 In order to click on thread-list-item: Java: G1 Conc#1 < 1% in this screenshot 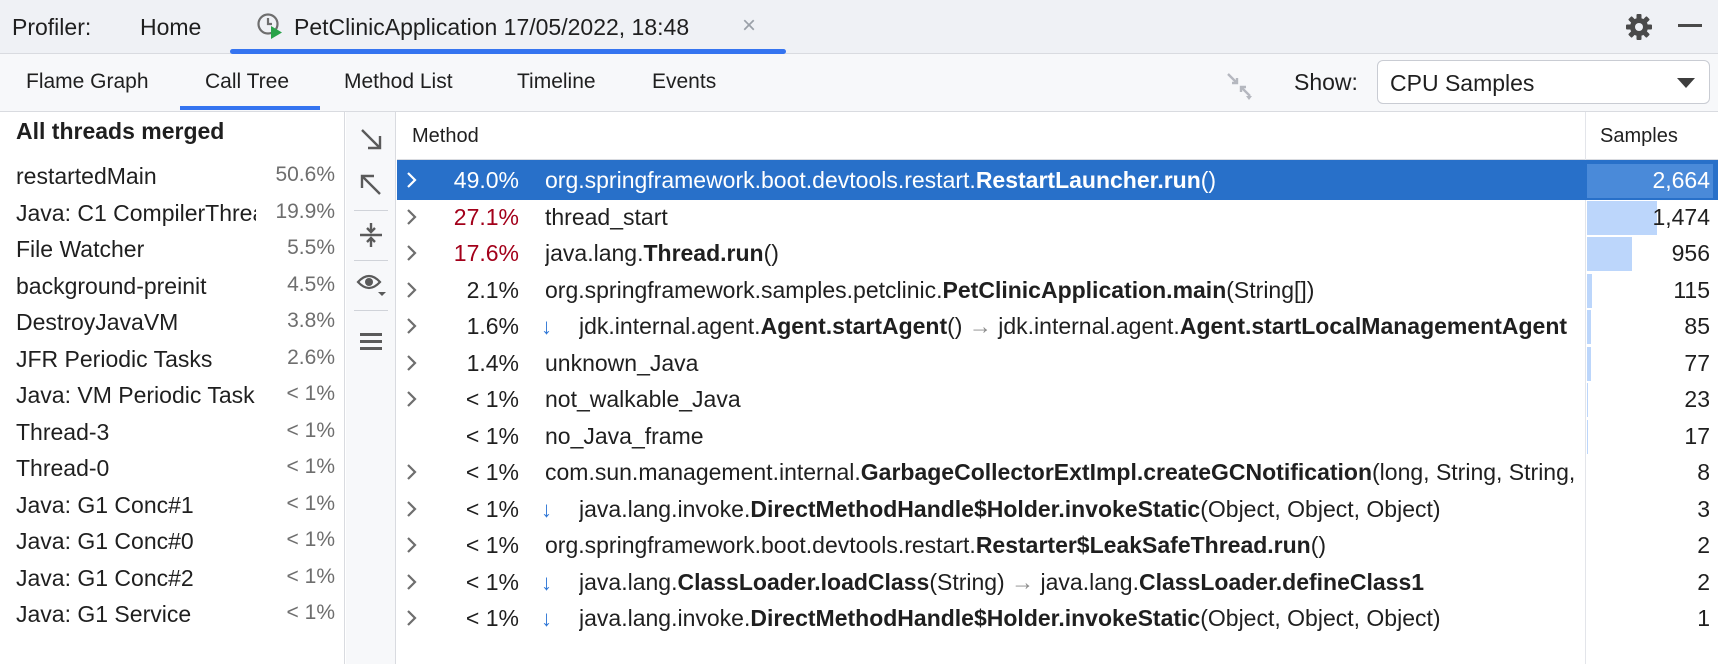, I will do `click(172, 505)`.